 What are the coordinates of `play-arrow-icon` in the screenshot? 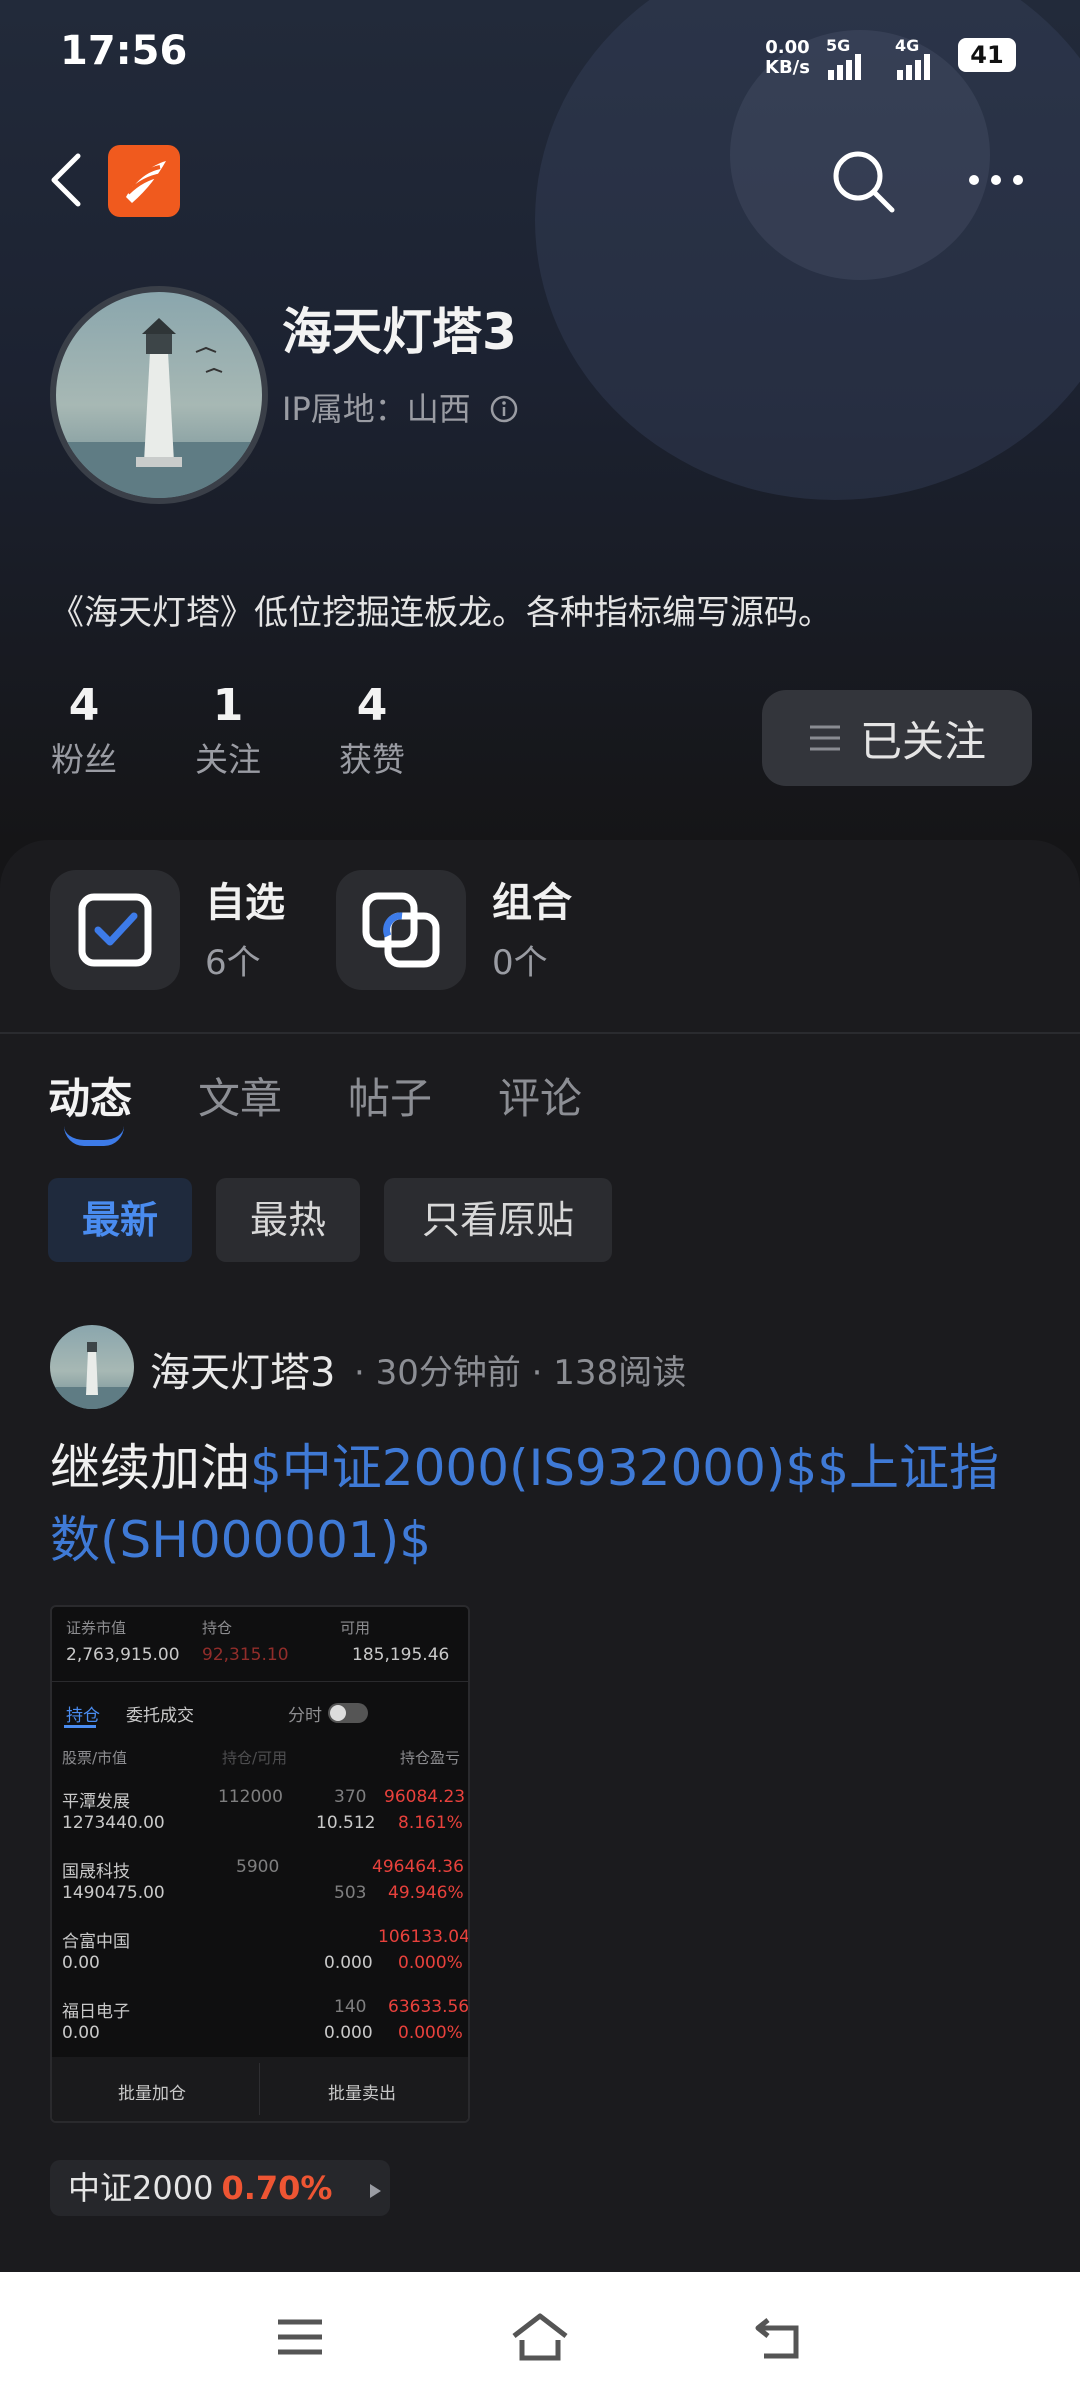 It's located at (375, 2191).